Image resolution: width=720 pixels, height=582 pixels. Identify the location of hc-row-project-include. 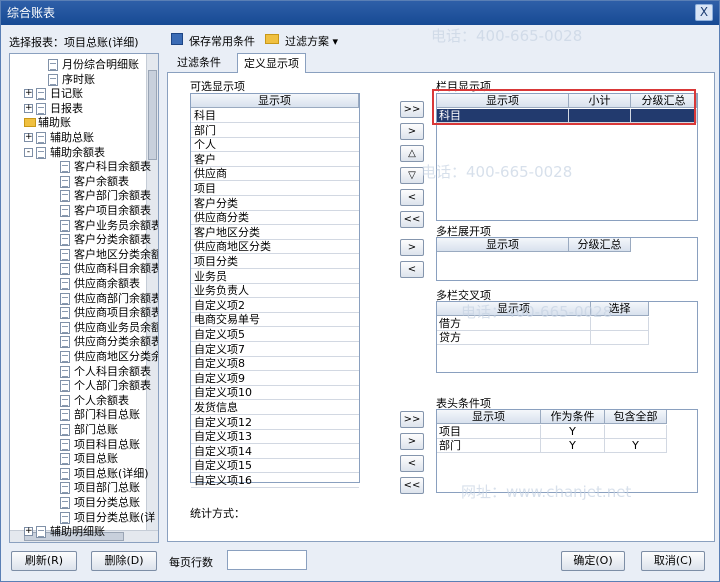
(636, 432).